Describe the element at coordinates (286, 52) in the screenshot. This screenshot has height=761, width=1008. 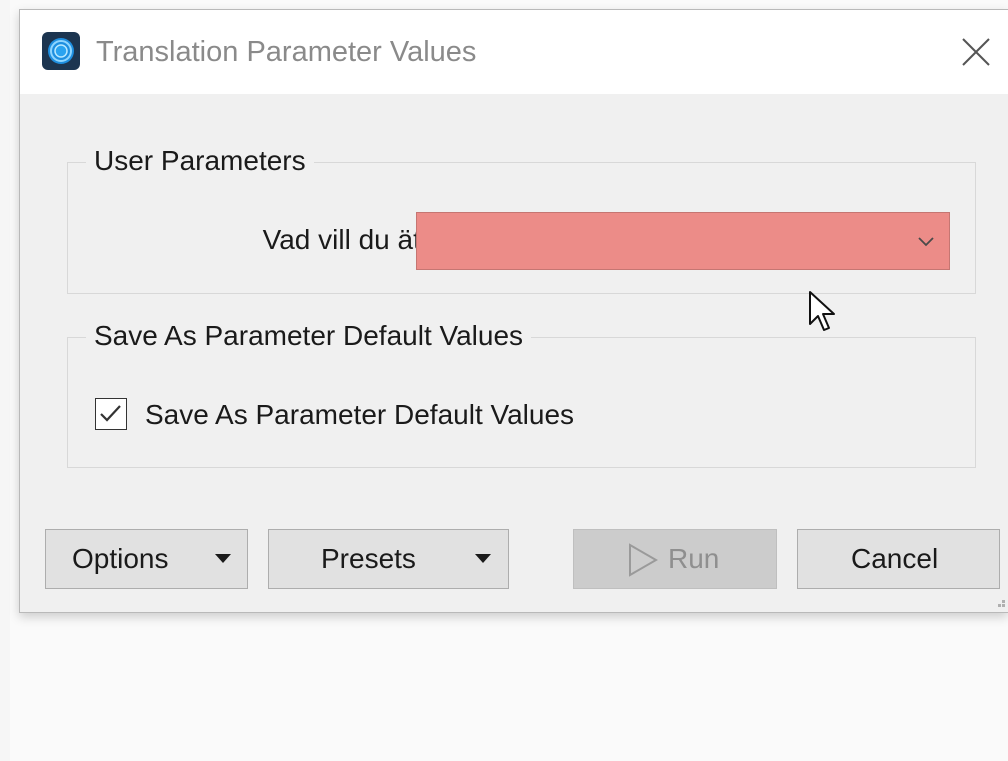
I see `window-title: Translation Parameter Values` at that location.